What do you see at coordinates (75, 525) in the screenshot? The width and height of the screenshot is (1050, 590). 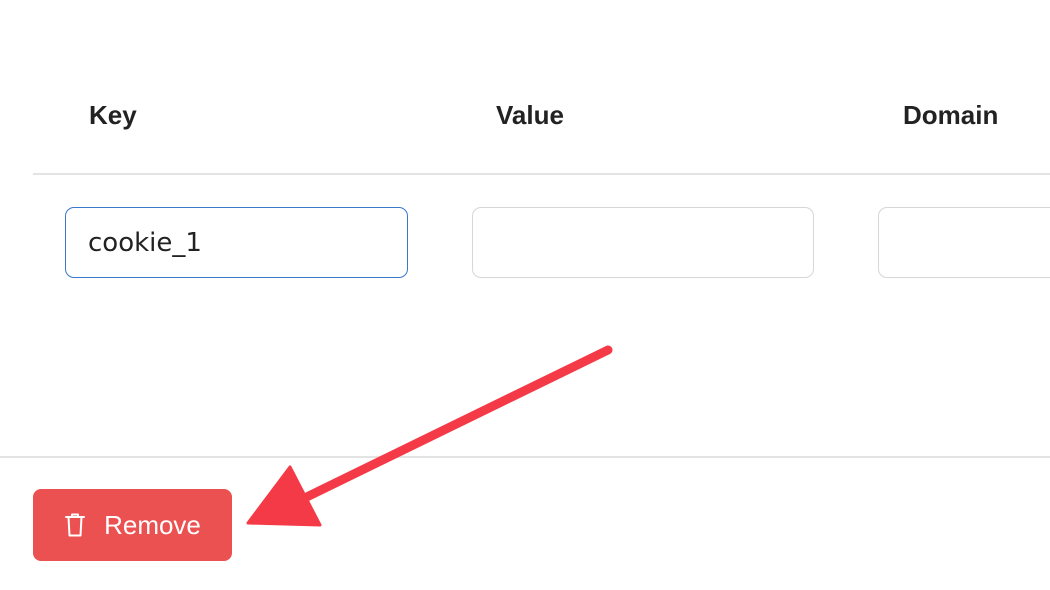 I see `trash-icon` at bounding box center [75, 525].